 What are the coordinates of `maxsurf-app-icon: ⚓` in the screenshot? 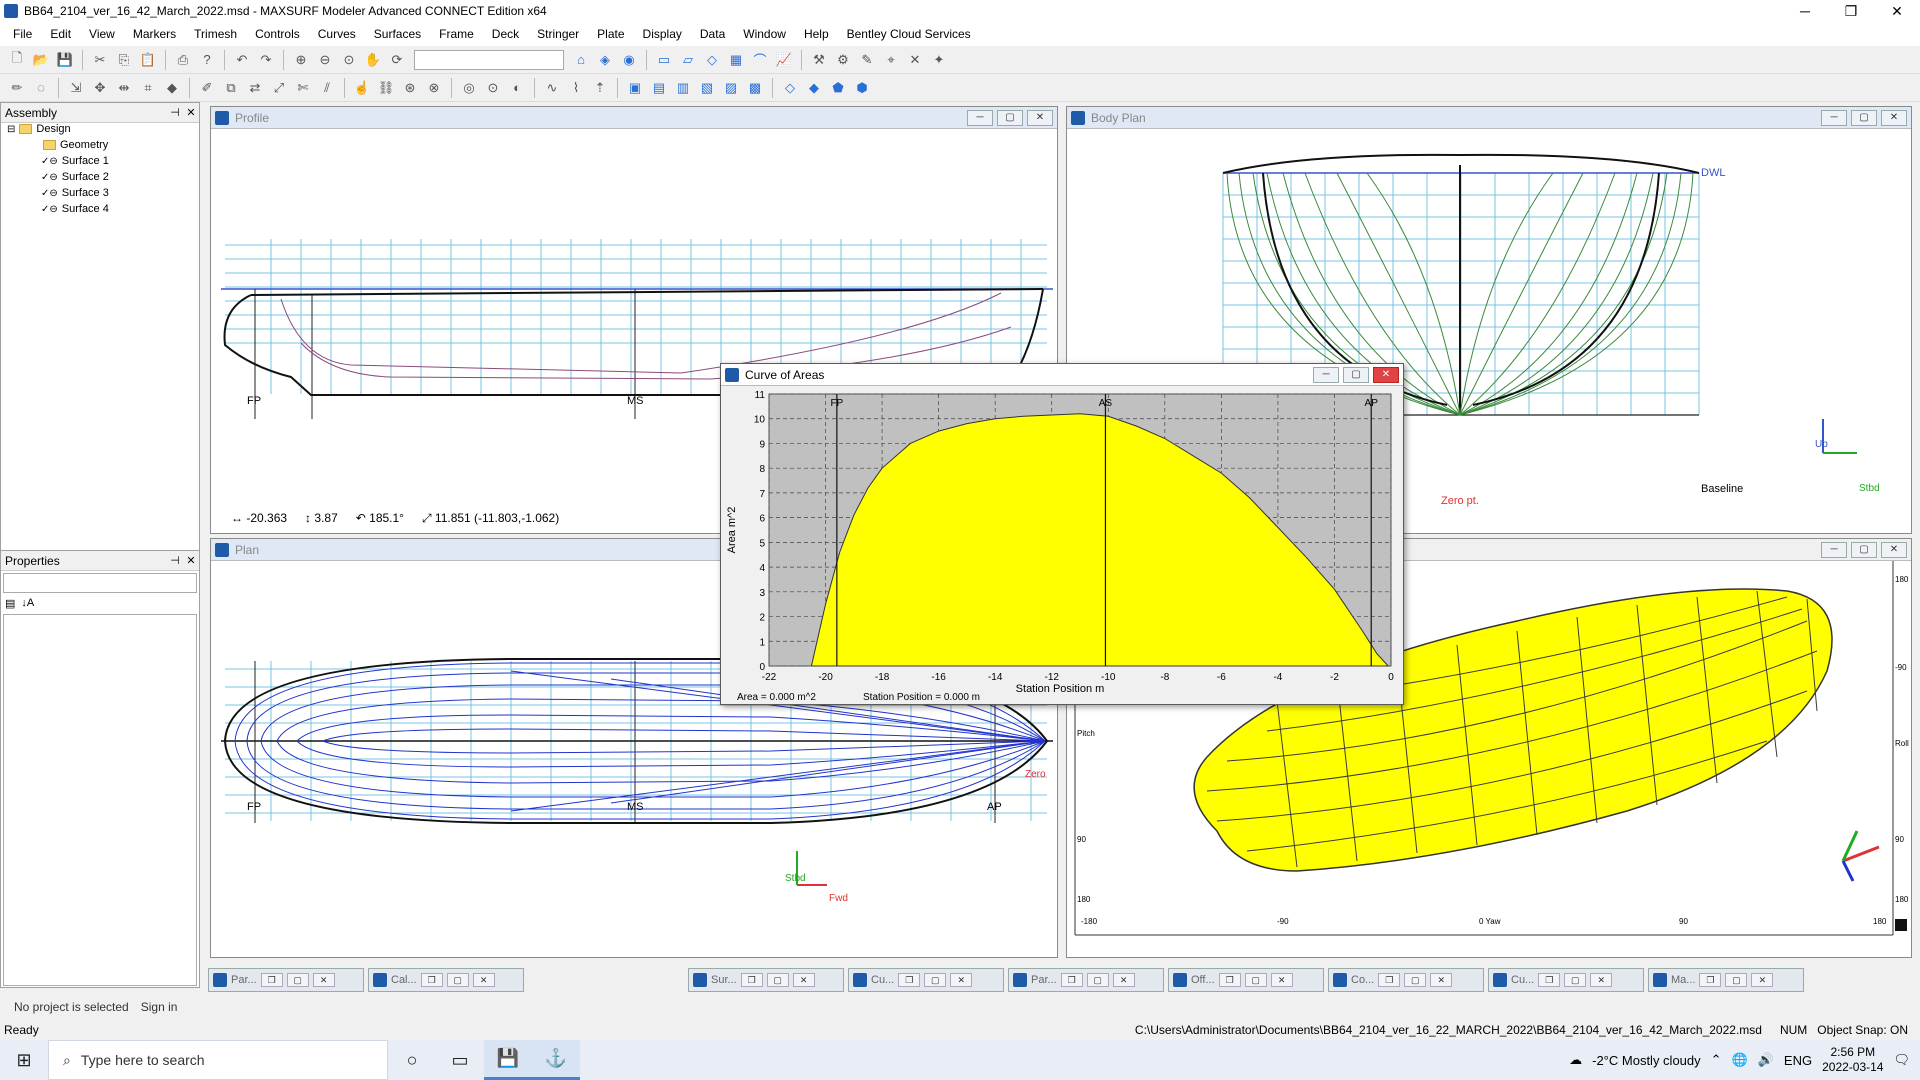 It's located at (556, 1060).